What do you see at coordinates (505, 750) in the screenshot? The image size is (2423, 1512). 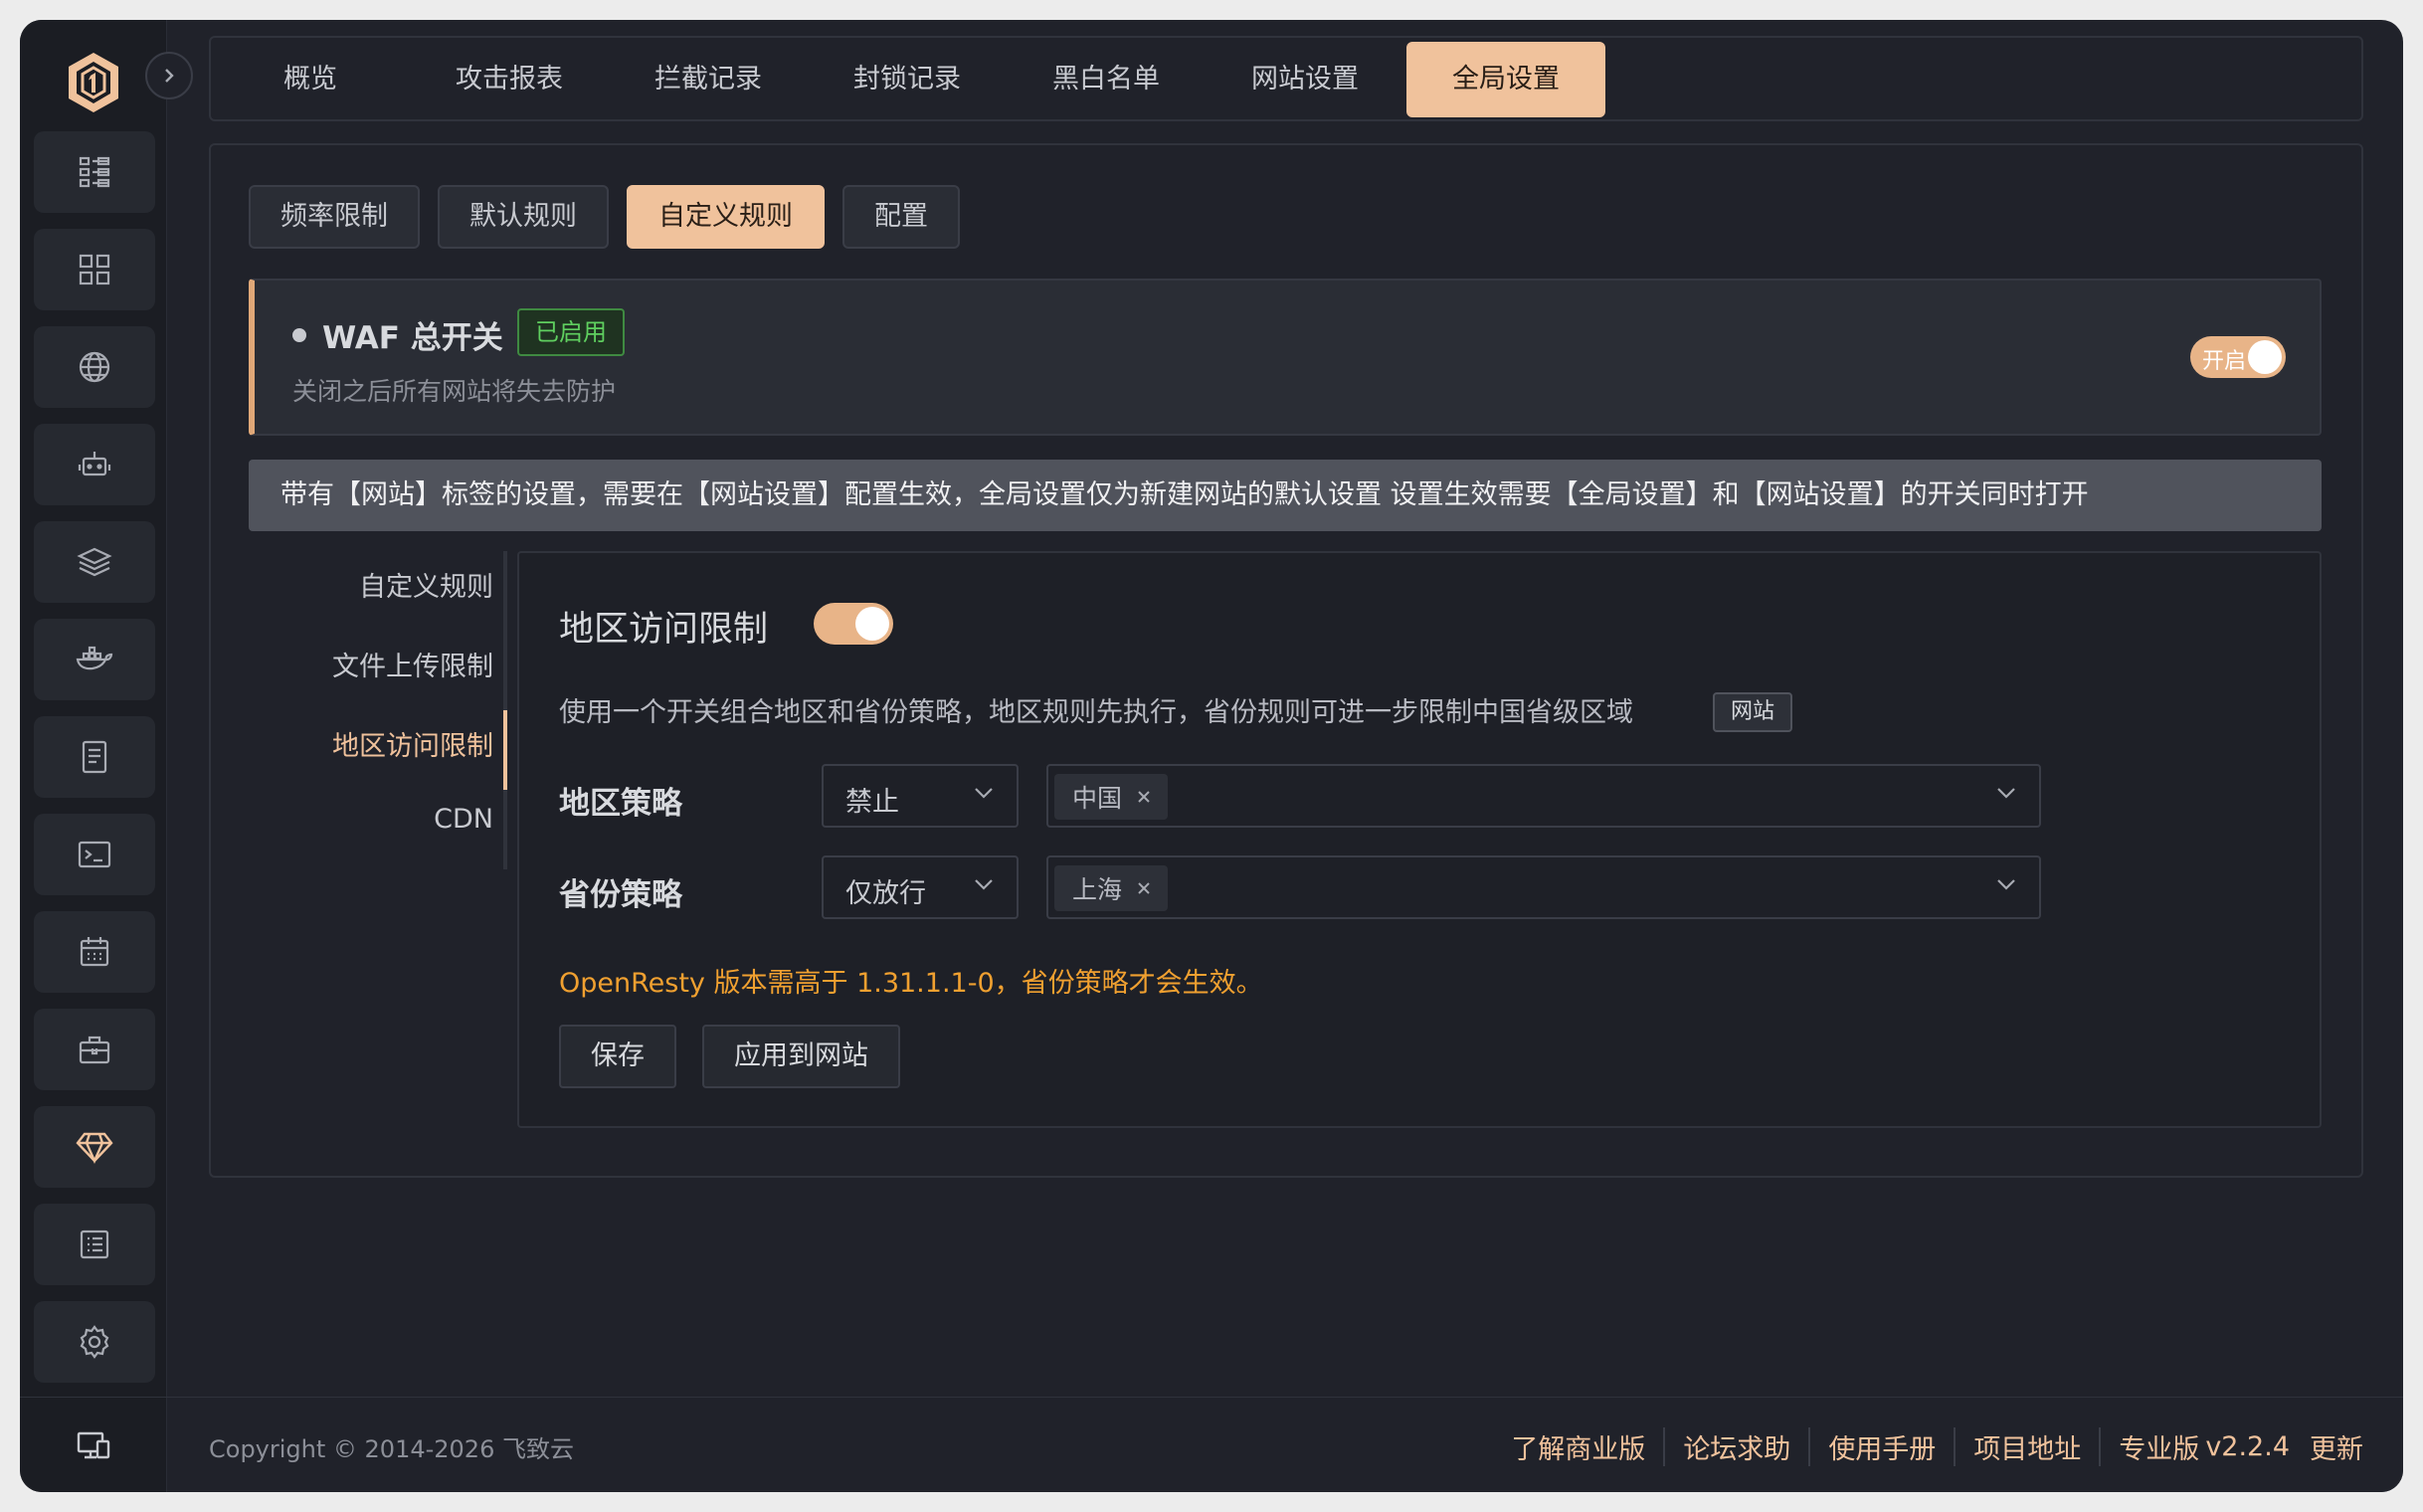 I see `menu-active-indicator` at bounding box center [505, 750].